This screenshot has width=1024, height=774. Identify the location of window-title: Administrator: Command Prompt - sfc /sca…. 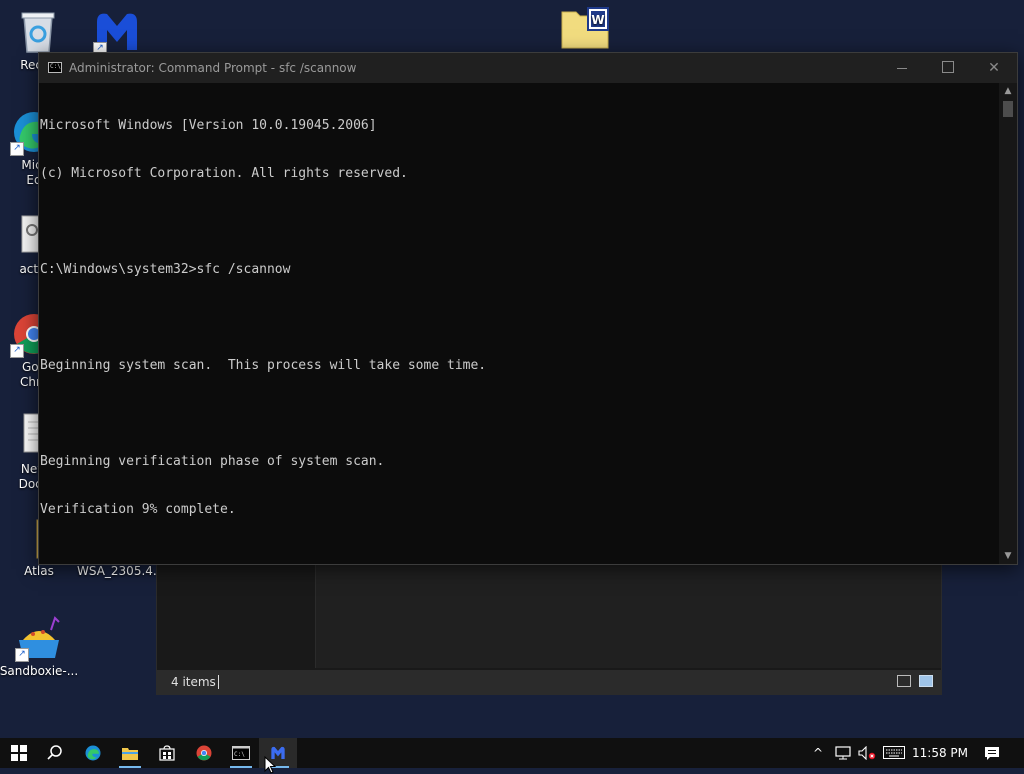
(213, 68).